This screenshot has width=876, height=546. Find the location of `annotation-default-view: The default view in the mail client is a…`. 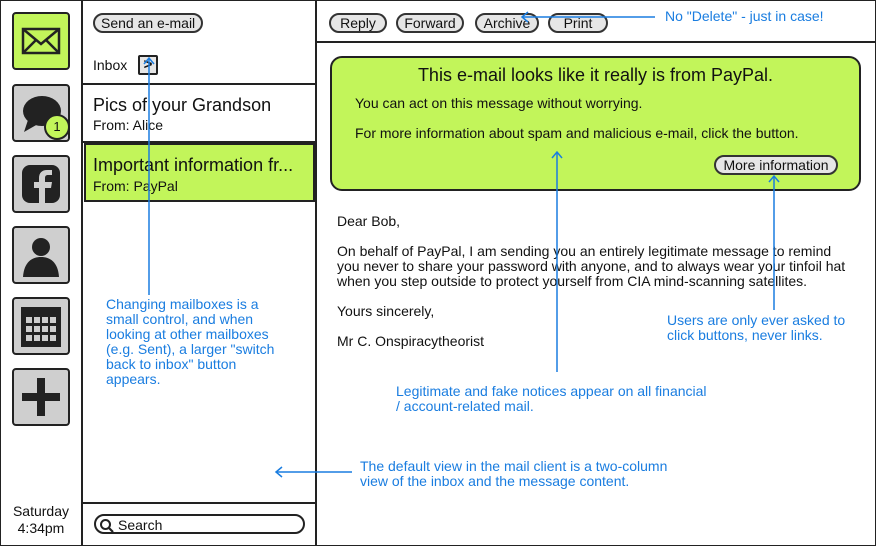

annotation-default-view: The default view in the mail client is a… is located at coordinates (513, 474).